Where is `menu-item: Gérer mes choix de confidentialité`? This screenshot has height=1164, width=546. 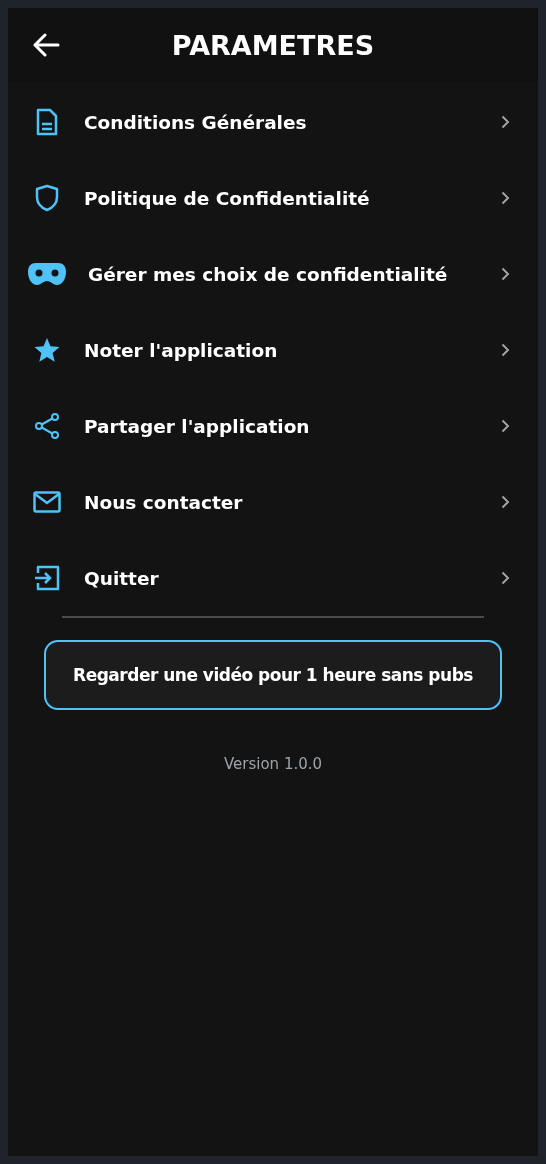 menu-item: Gérer mes choix de confidentialité is located at coordinates (273, 274).